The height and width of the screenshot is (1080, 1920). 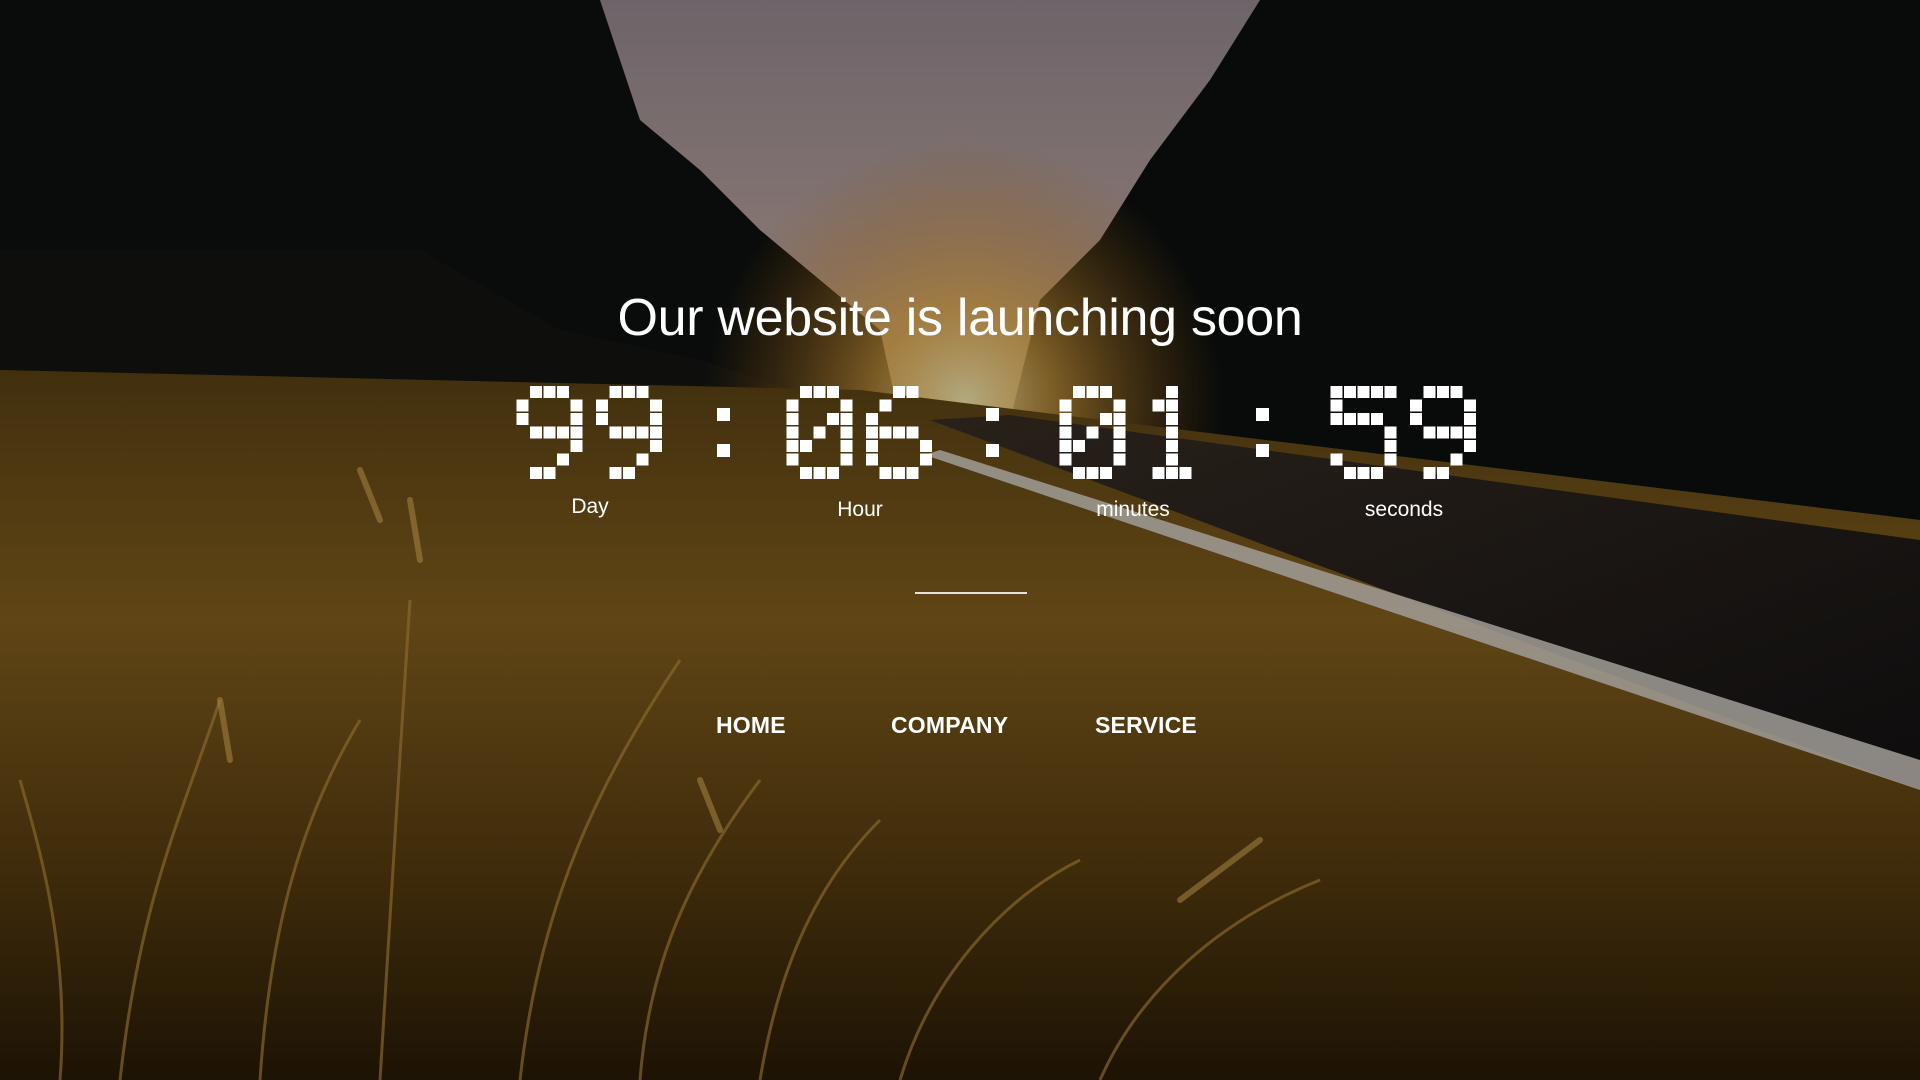 I want to click on hours-value, so click(x=860, y=434).